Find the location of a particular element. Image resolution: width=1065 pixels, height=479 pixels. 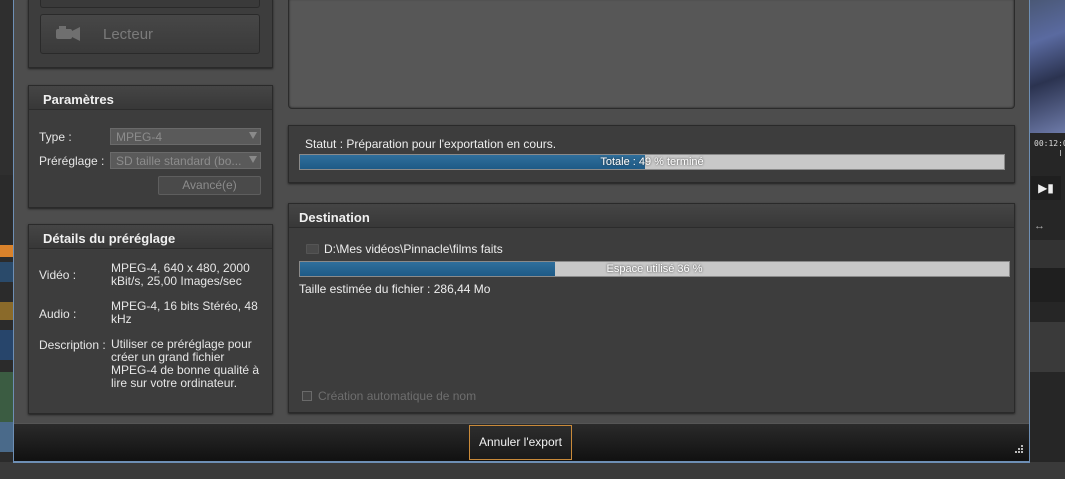

folder-icon is located at coordinates (312, 249).